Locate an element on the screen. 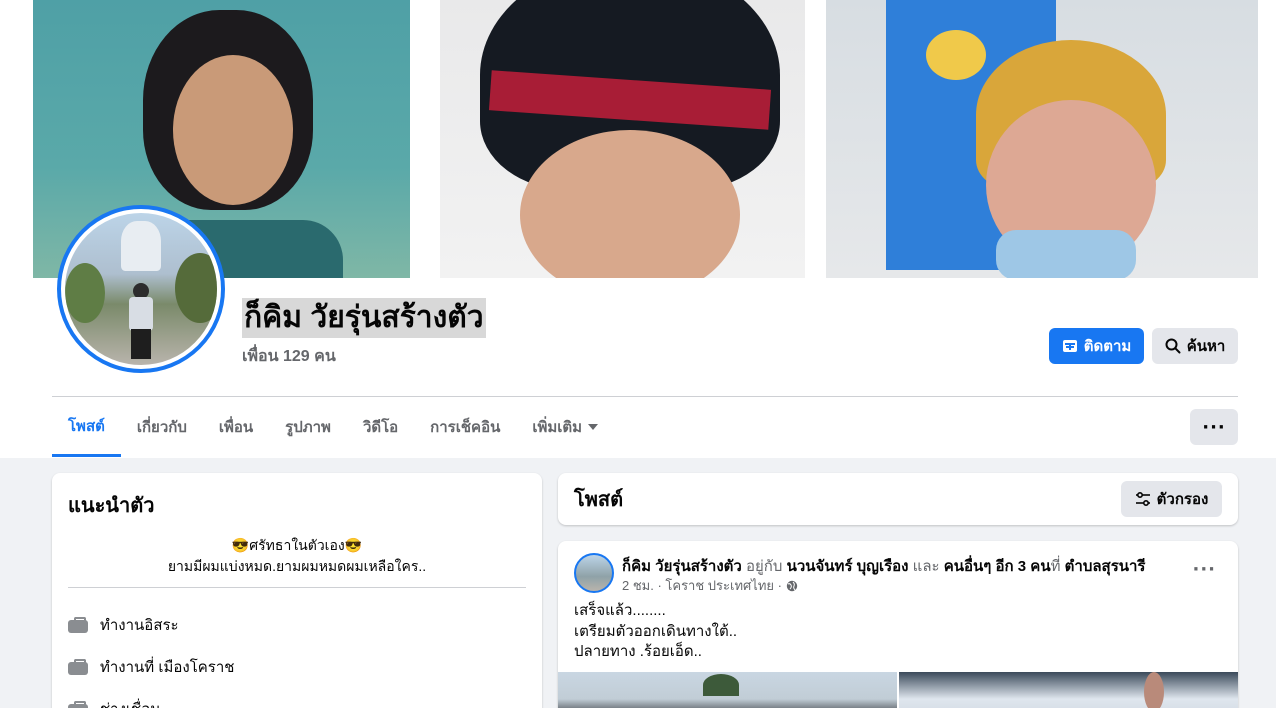 The width and height of the screenshot is (1276, 708). intro-item-job: ช่างเชื่อม is located at coordinates (297, 698).